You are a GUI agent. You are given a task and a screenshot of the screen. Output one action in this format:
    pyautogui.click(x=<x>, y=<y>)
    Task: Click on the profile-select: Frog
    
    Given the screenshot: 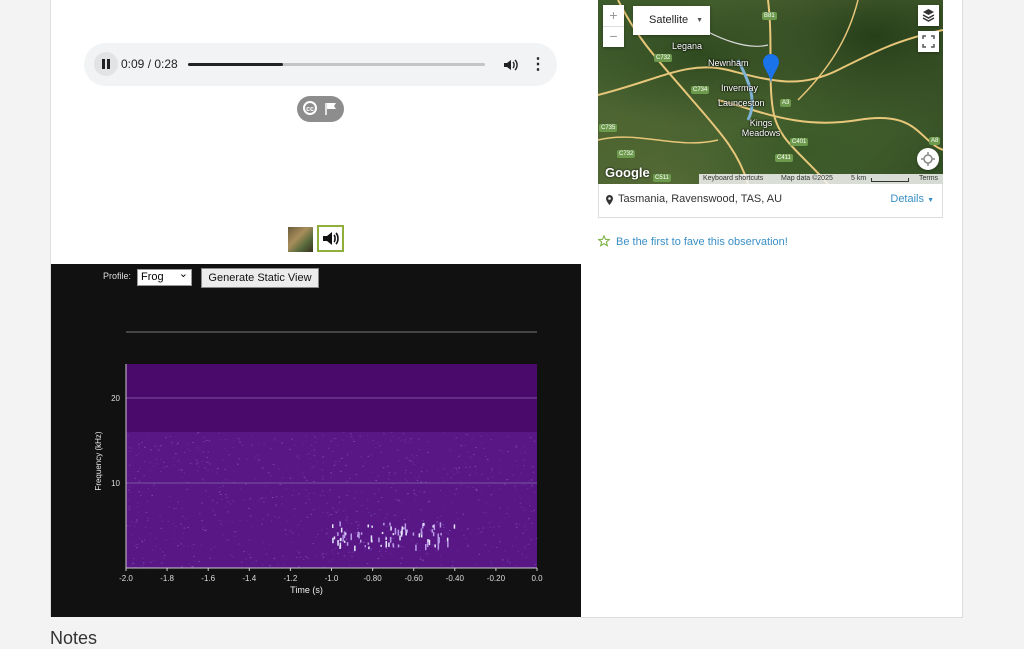 What is the action you would take?
    pyautogui.click(x=164, y=276)
    